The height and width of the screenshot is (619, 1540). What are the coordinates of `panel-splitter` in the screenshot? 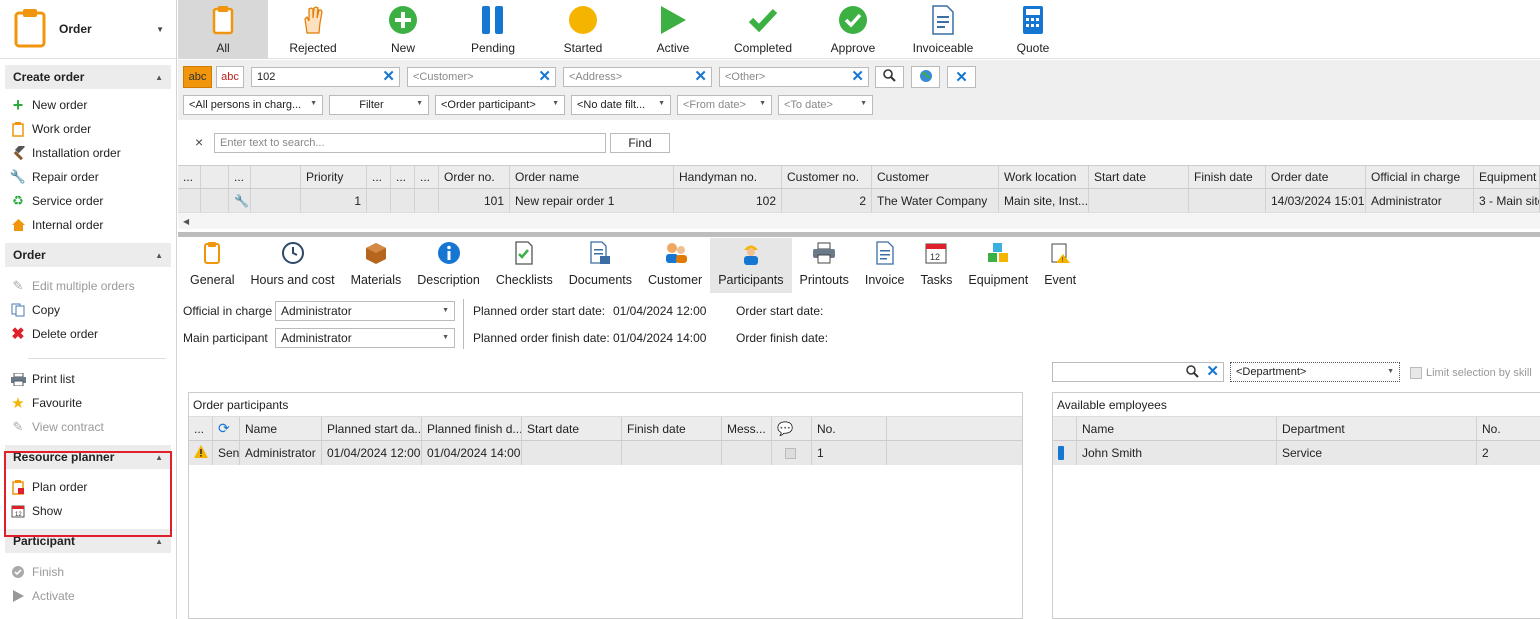 It's located at (859, 234).